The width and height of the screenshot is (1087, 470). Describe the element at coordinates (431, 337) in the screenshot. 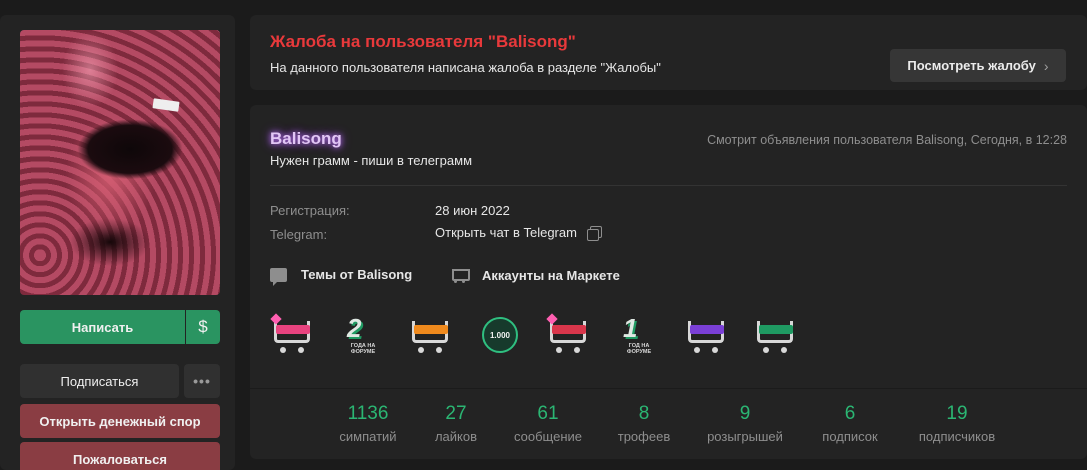

I see `trophy-cart-orange-icon` at that location.